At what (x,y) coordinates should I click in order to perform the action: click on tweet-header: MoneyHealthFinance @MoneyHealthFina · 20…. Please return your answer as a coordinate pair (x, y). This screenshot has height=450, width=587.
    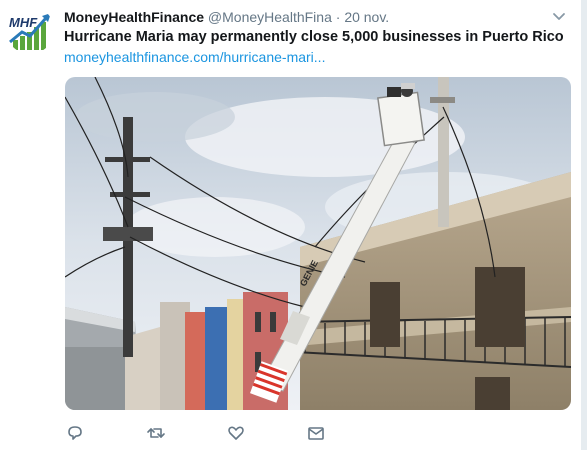
    Looking at the image, I should click on (304, 18).